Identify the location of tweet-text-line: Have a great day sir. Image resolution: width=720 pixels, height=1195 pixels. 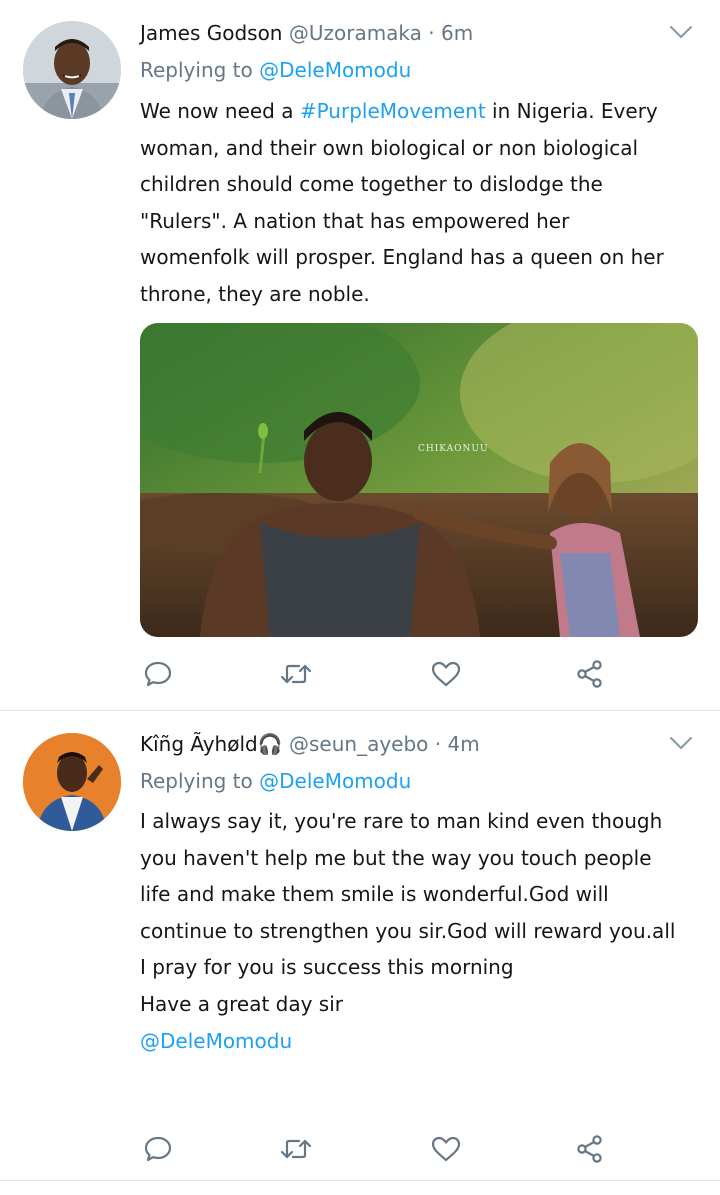
(241, 1003).